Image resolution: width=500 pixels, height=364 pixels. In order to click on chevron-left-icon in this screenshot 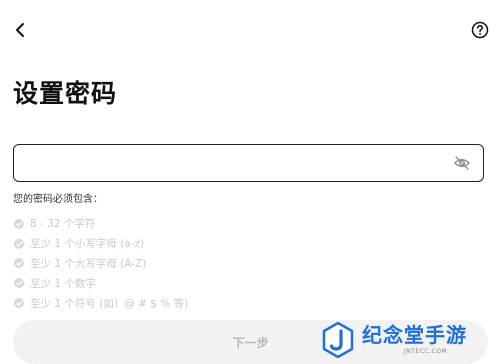, I will do `click(20, 30)`.